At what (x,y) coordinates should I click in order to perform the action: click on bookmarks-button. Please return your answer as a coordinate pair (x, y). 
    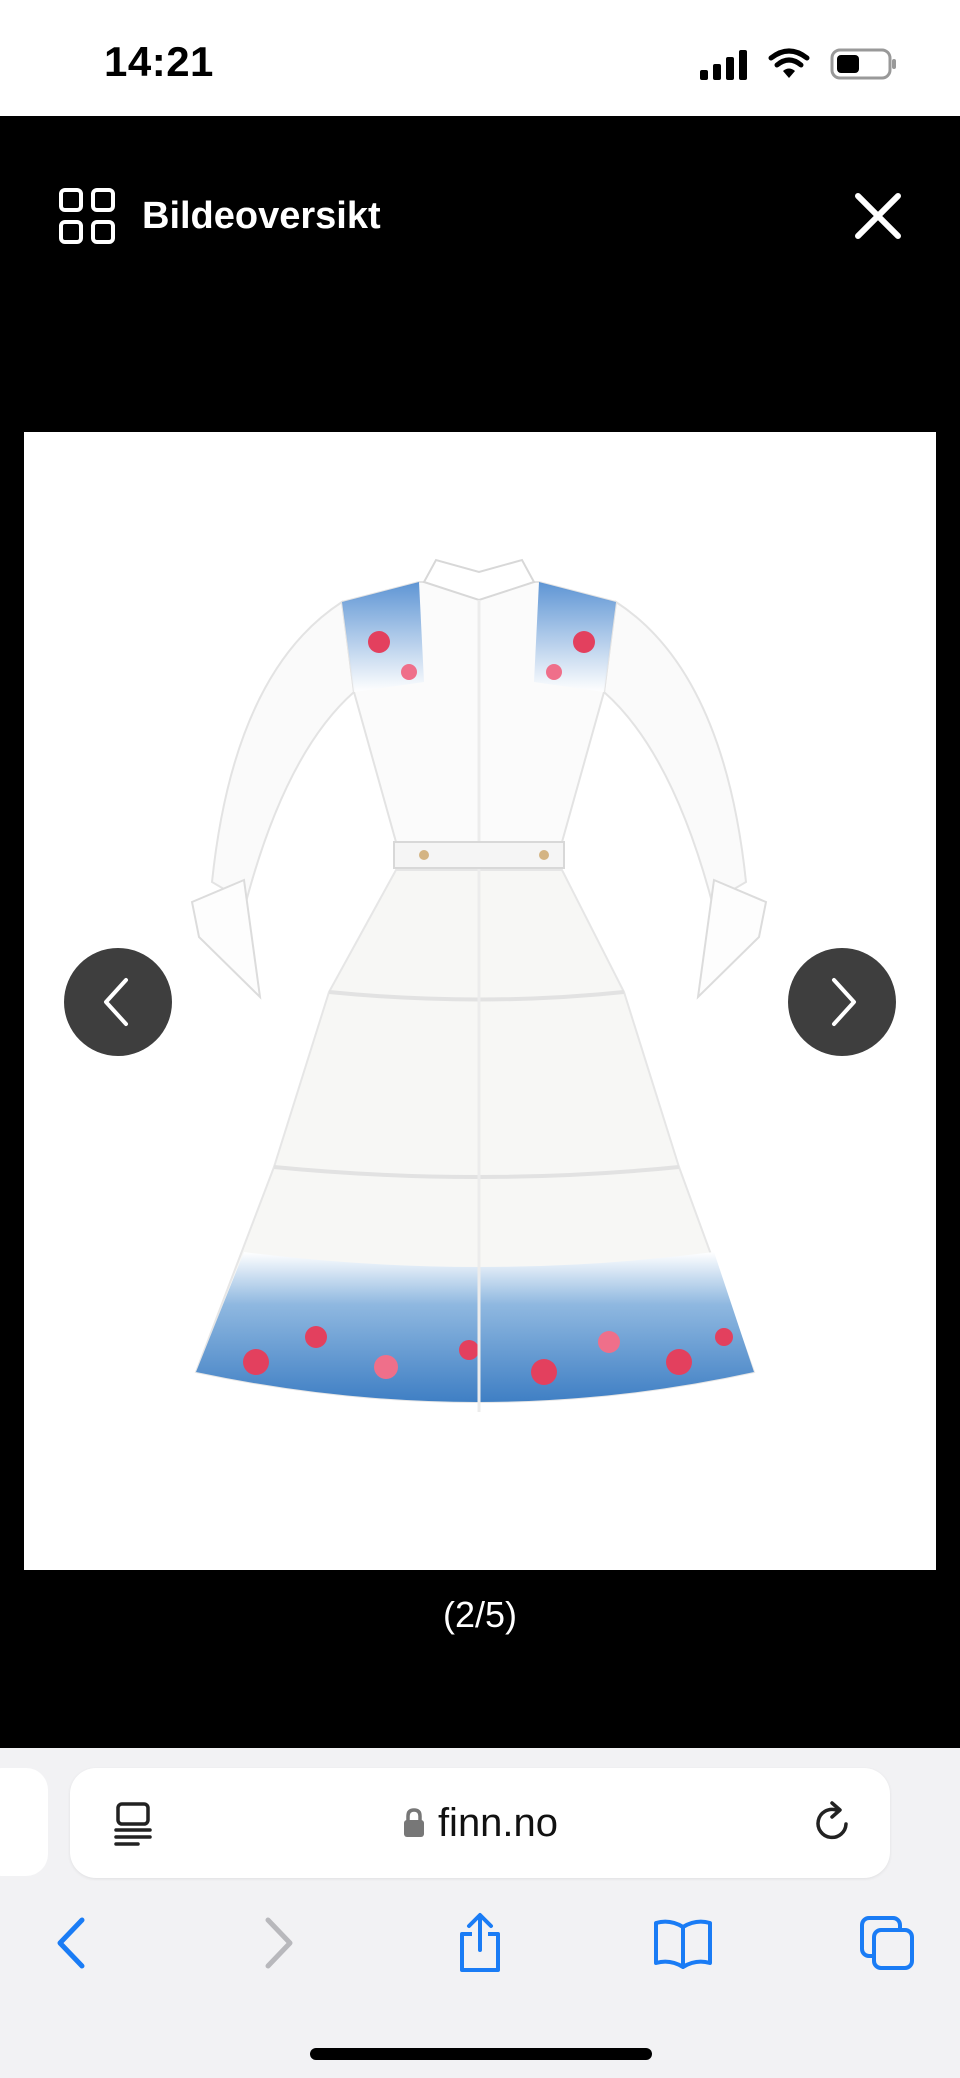
    Looking at the image, I should click on (683, 1943).